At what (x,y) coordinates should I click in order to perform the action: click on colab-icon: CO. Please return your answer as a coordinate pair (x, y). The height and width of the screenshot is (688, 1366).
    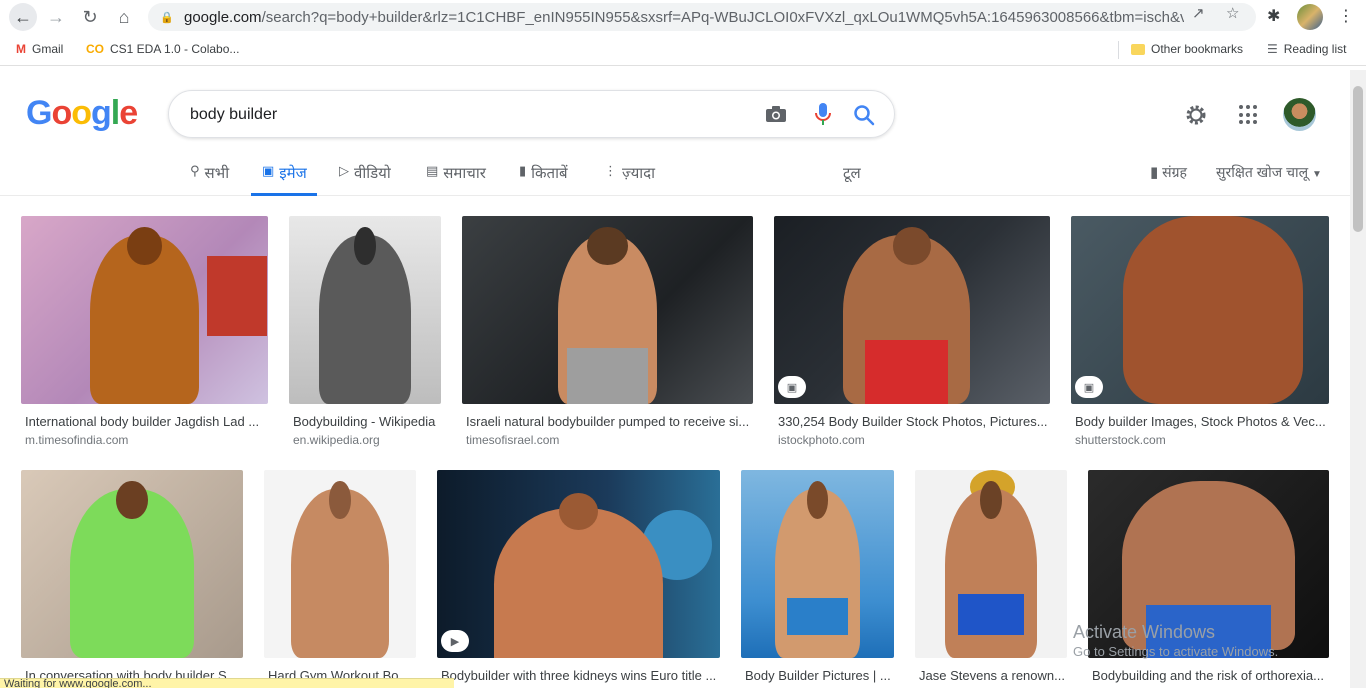
    Looking at the image, I should click on (95, 49).